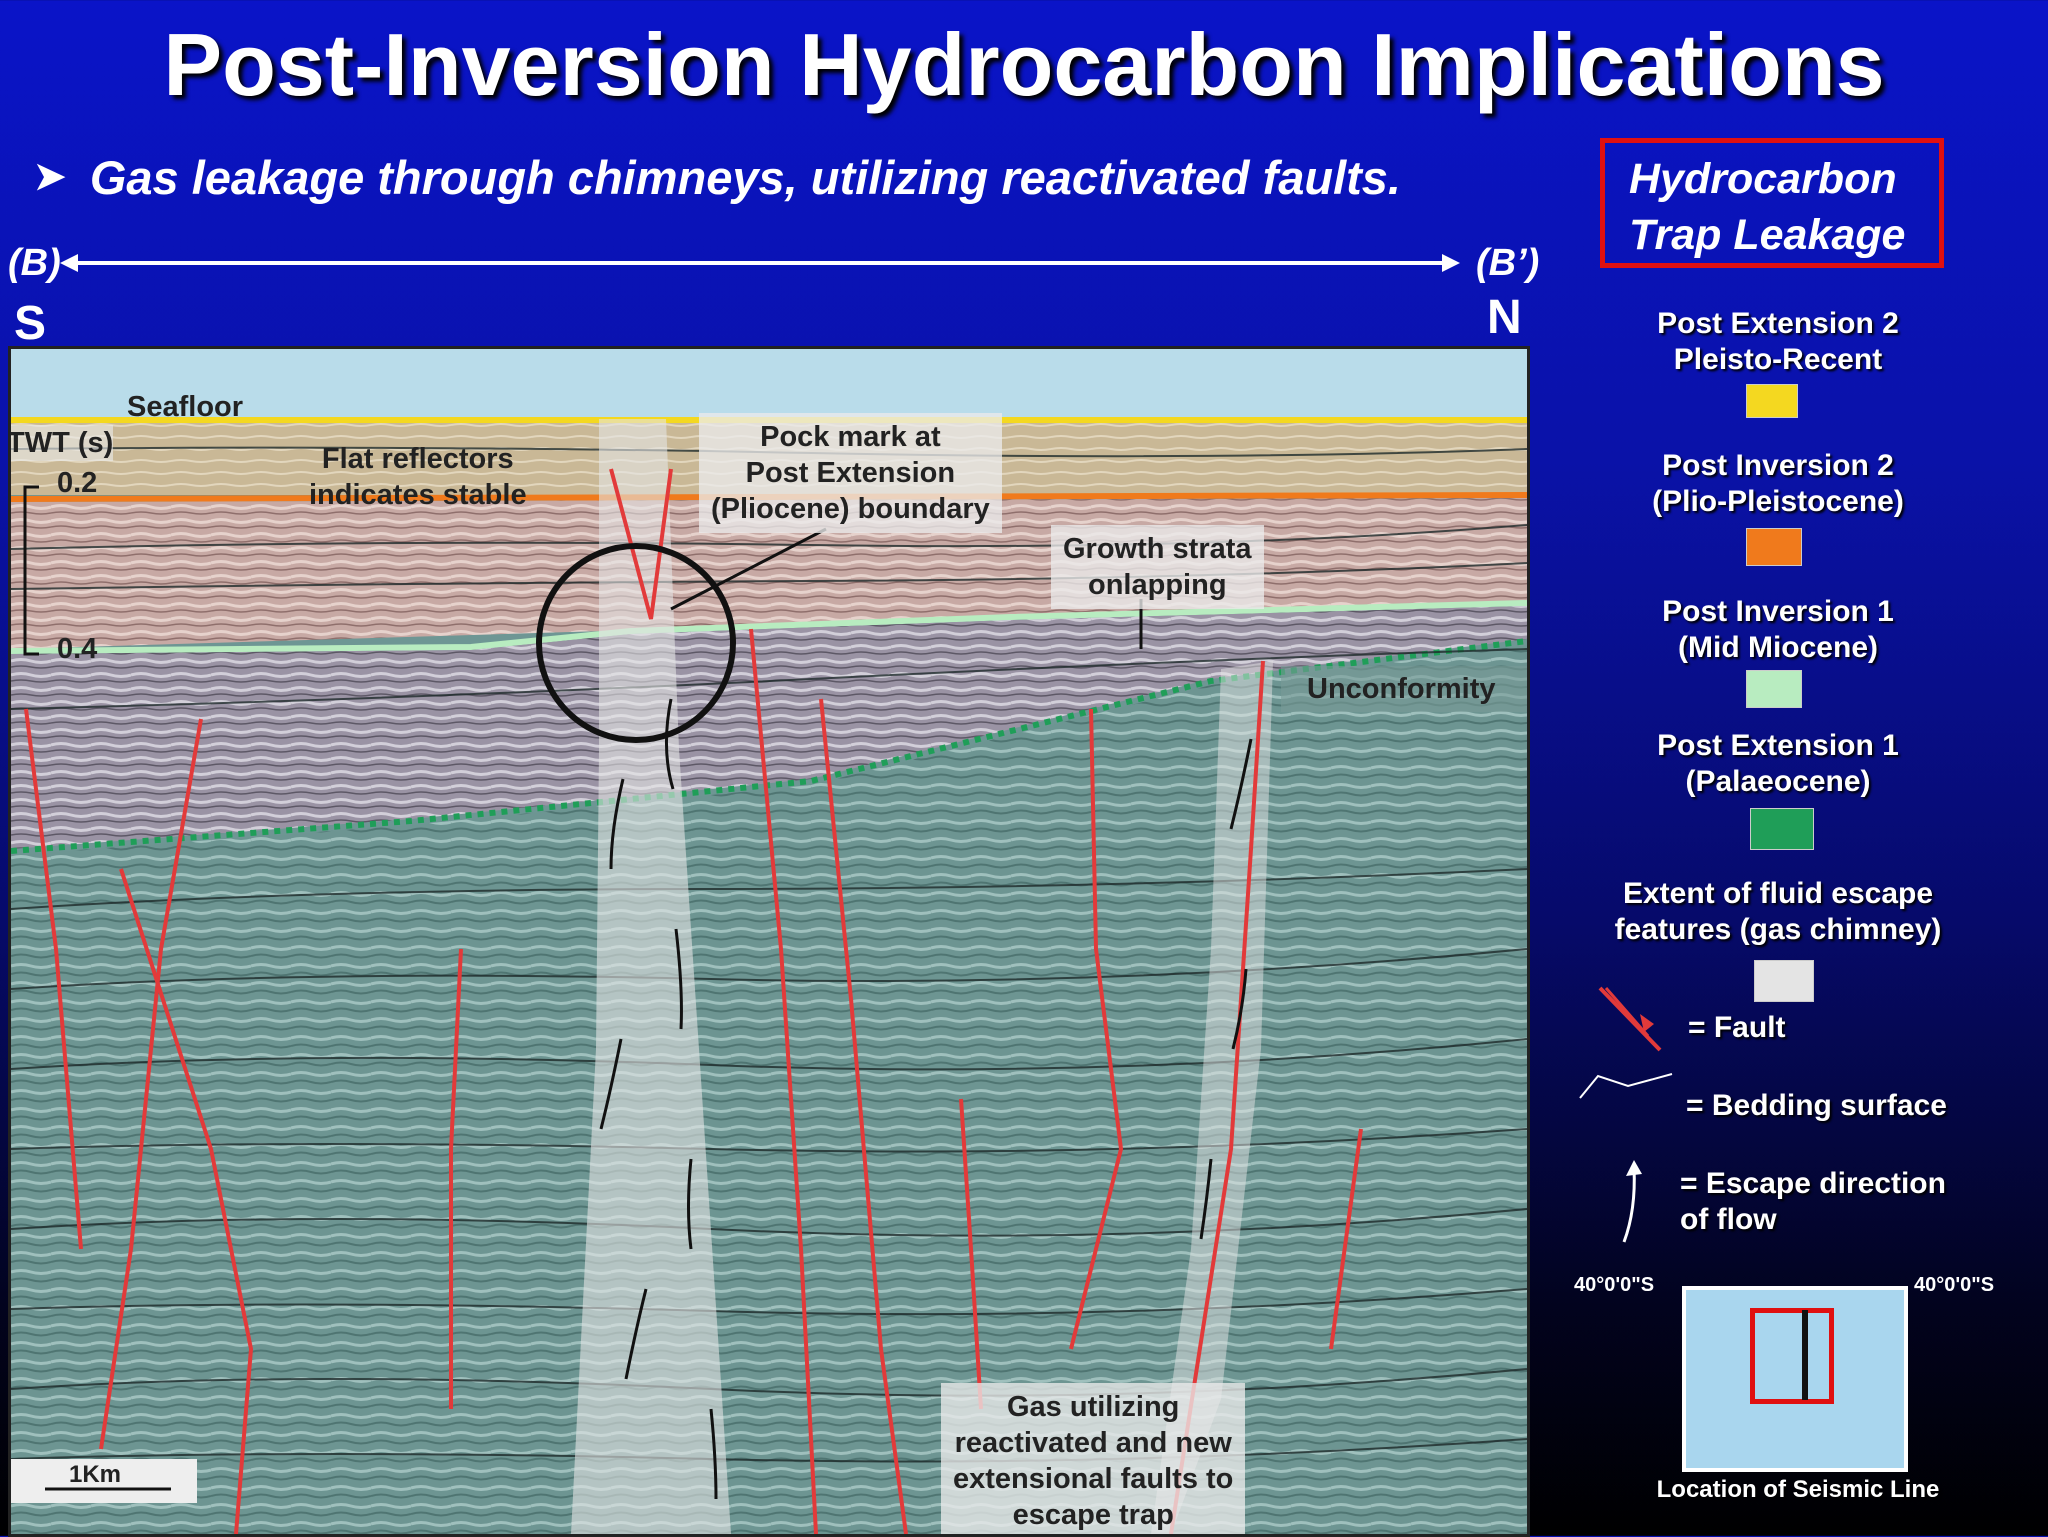 This screenshot has width=2048, height=1537. What do you see at coordinates (1774, 689) in the screenshot?
I see `swatch-mid-miocene` at bounding box center [1774, 689].